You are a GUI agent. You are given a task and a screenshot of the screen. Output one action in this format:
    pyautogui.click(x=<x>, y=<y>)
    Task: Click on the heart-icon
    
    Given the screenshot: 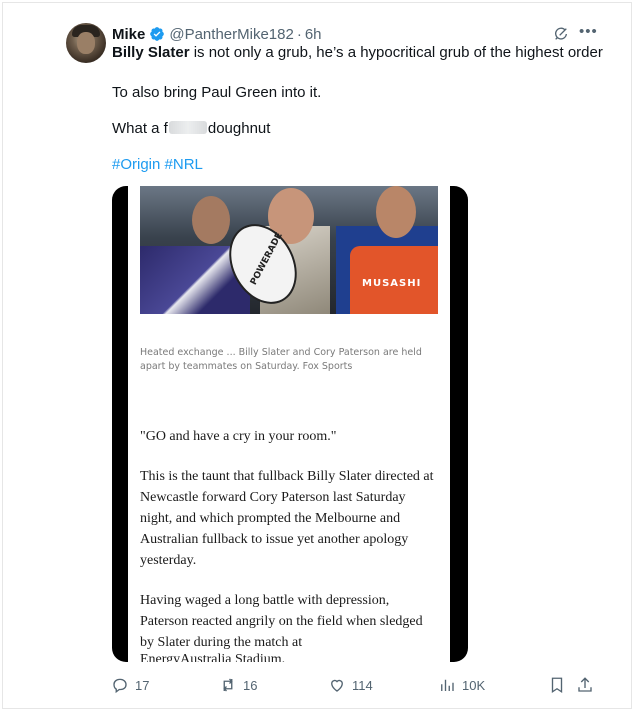 What is the action you would take?
    pyautogui.click(x=337, y=685)
    